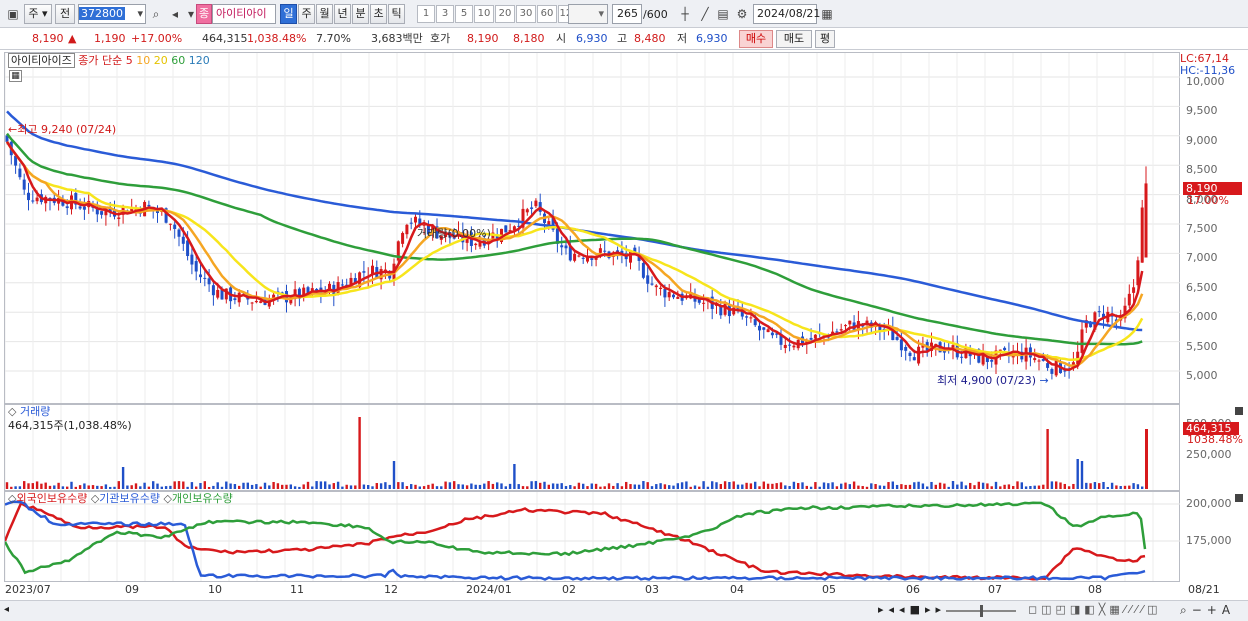  What do you see at coordinates (360, 14) in the screenshot?
I see `period-tab: 분` at bounding box center [360, 14].